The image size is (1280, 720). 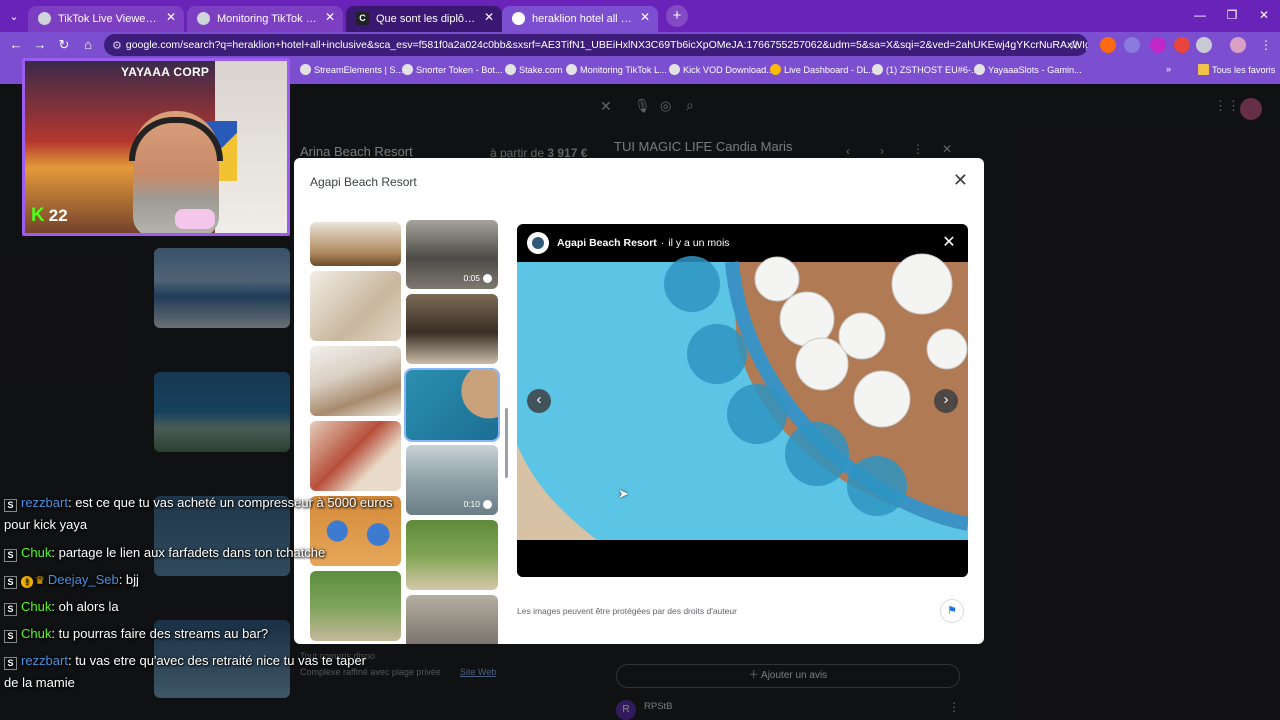 What do you see at coordinates (952, 611) in the screenshot?
I see `report-flag-icon: ⚑` at bounding box center [952, 611].